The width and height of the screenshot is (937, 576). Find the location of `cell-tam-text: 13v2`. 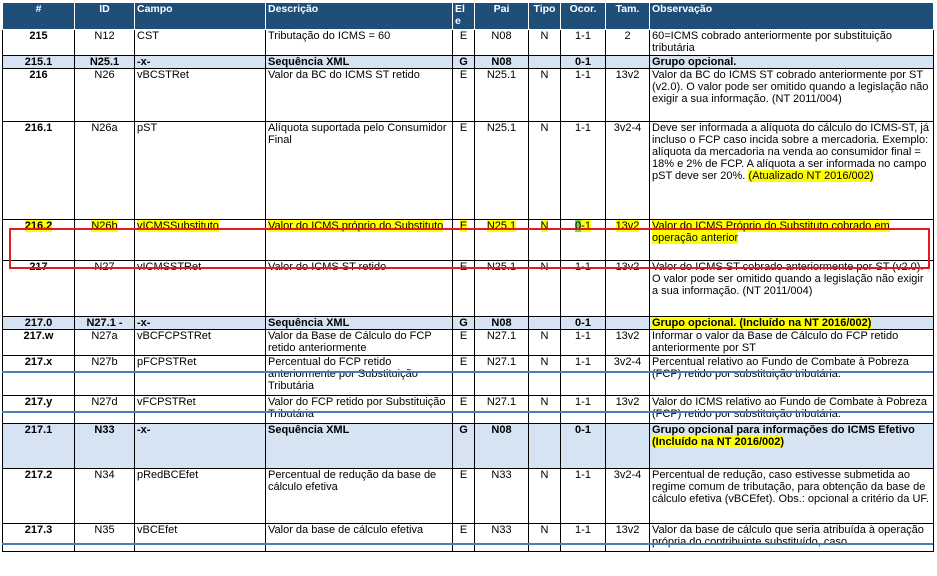

cell-tam-text: 13v2 is located at coordinates (627, 226).